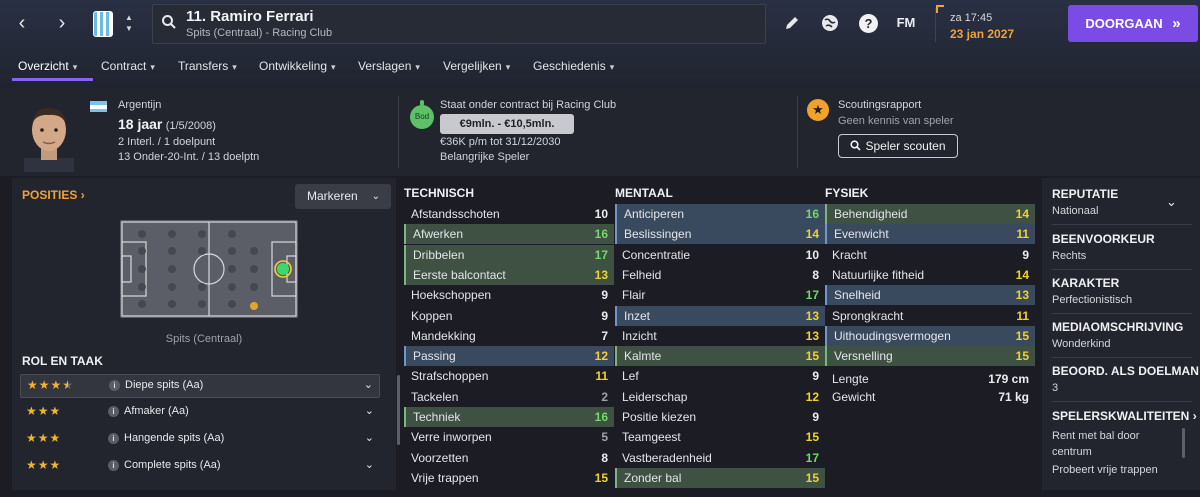 This screenshot has width=1200, height=497. Describe the element at coordinates (509, 214) in the screenshot. I see `attribute-row: Afstandsschoten 10` at that location.